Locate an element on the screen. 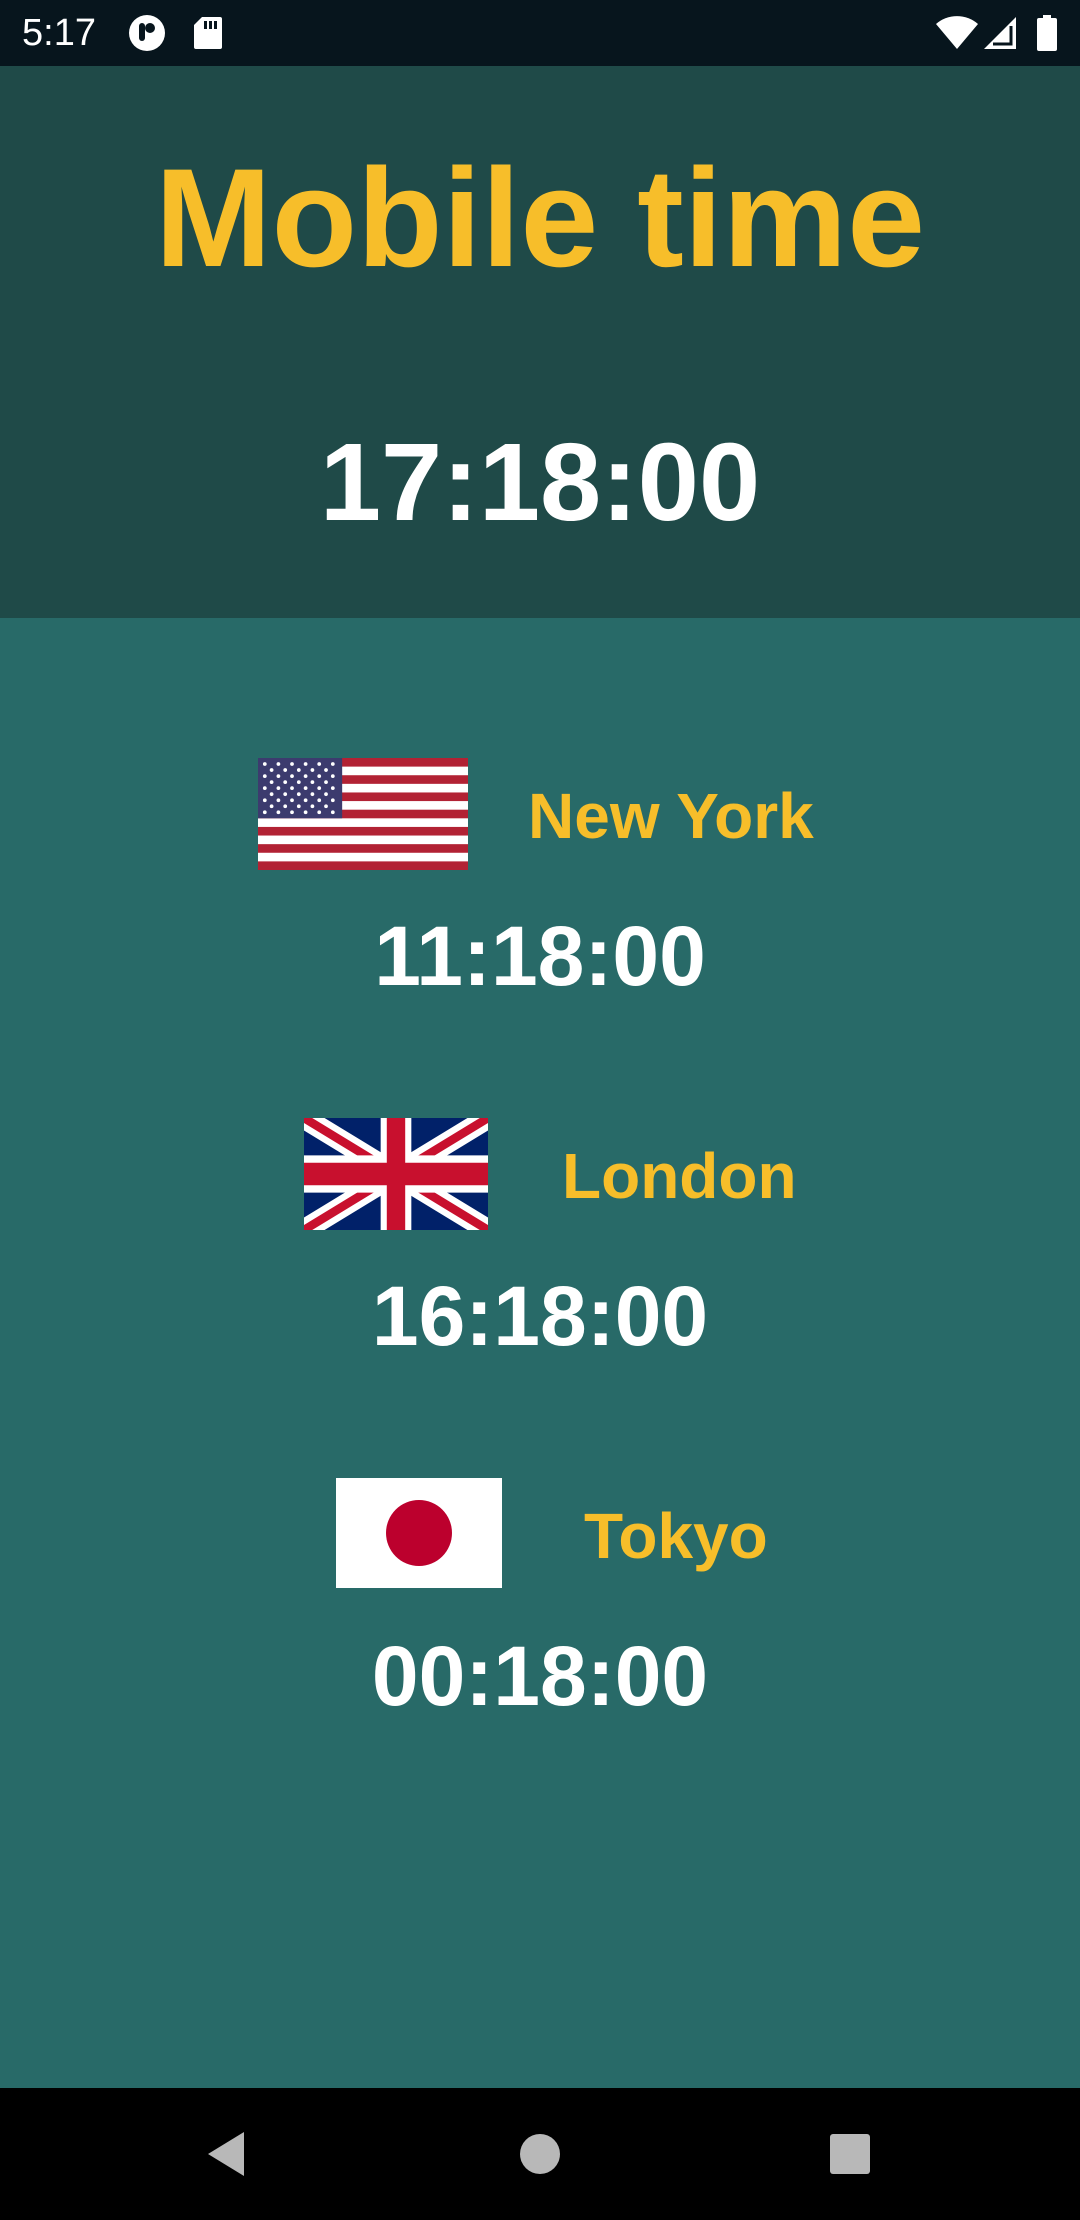 The height and width of the screenshot is (2220, 1080). cell-signal-icon is located at coordinates (1000, 33).